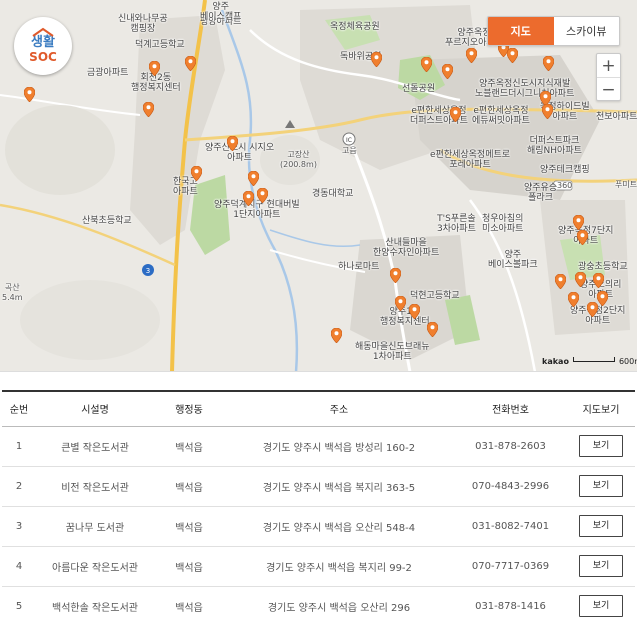  I want to click on map-type-toggle: 지도 스카이뷰, so click(553, 31).